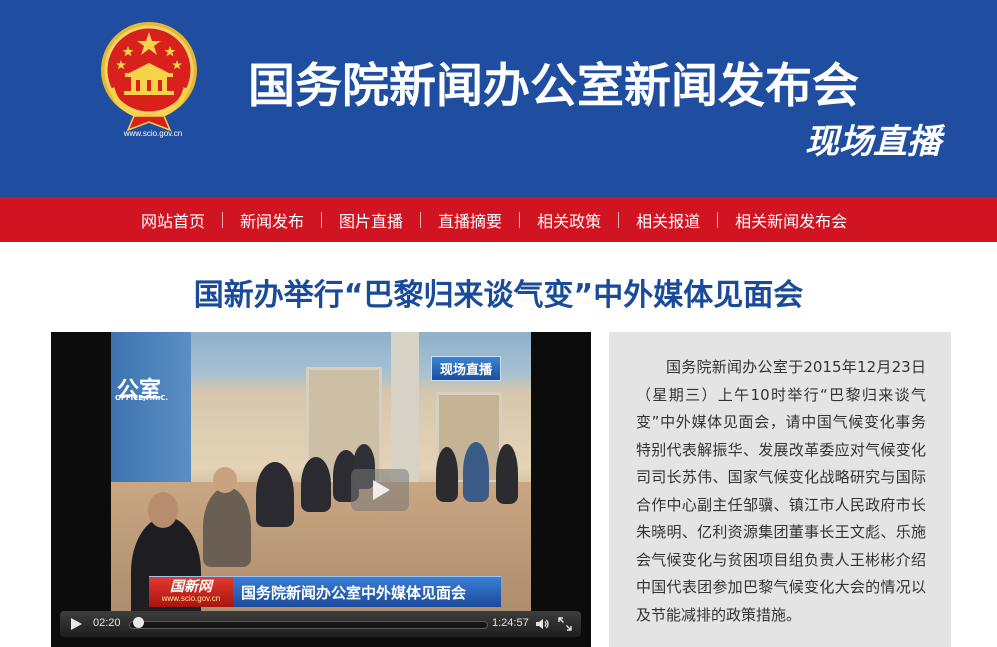  Describe the element at coordinates (542, 624) in the screenshot. I see `volume-icon` at that location.